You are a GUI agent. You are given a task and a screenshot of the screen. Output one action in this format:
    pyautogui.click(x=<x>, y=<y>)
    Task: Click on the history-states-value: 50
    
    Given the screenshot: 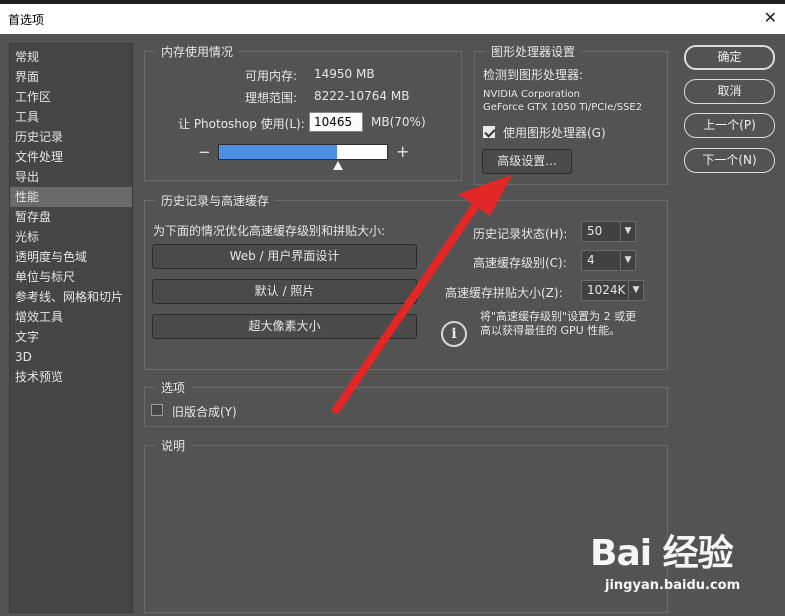 What is the action you would take?
    pyautogui.click(x=595, y=231)
    